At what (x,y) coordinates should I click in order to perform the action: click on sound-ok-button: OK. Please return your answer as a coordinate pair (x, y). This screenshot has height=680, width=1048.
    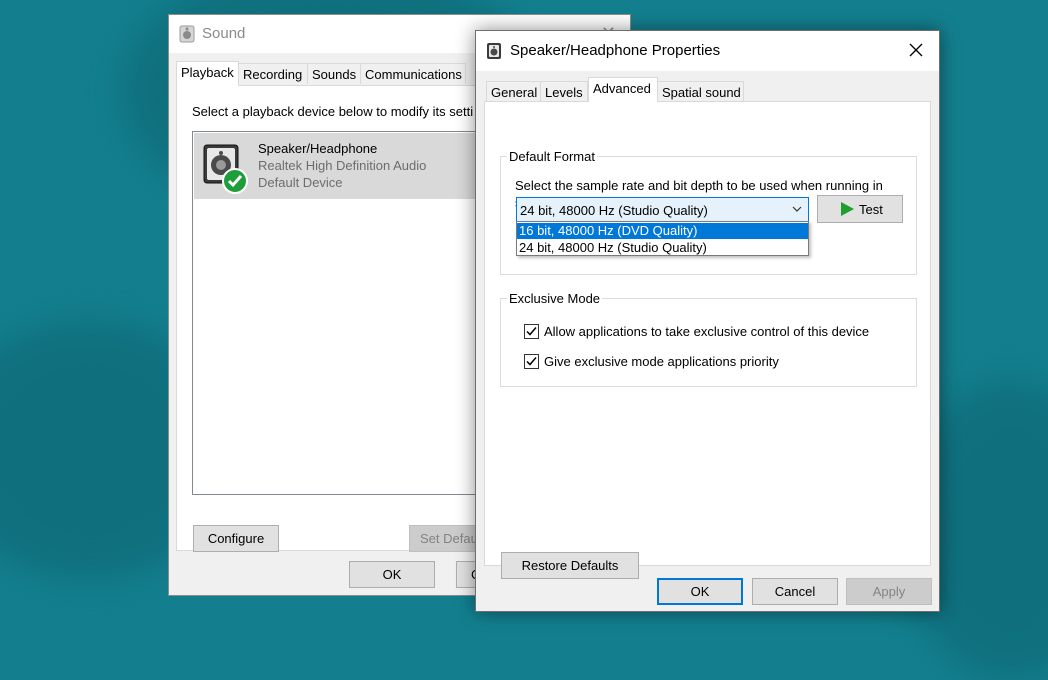
    Looking at the image, I should click on (392, 574).